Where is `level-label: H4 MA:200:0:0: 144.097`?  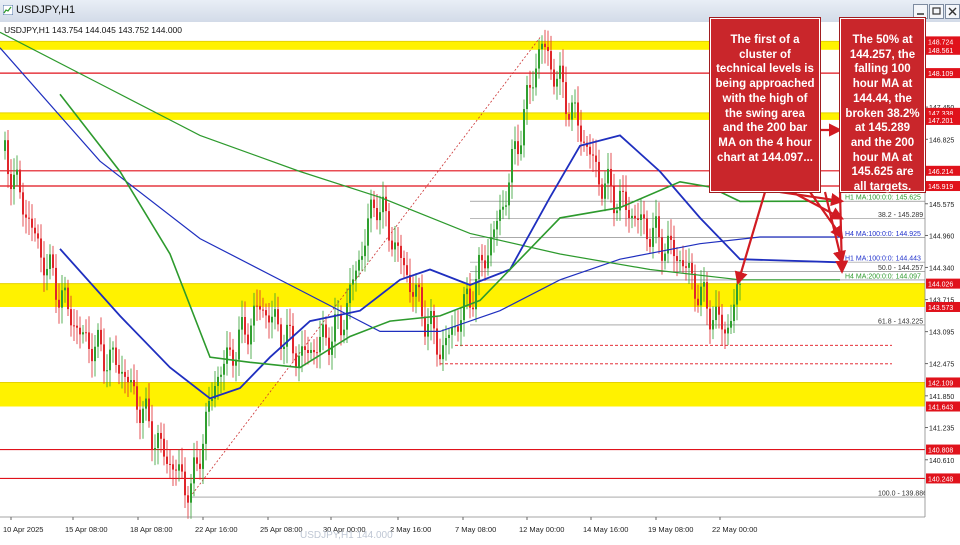
level-label: H4 MA:200:0:0: 144.097 is located at coordinates (883, 276).